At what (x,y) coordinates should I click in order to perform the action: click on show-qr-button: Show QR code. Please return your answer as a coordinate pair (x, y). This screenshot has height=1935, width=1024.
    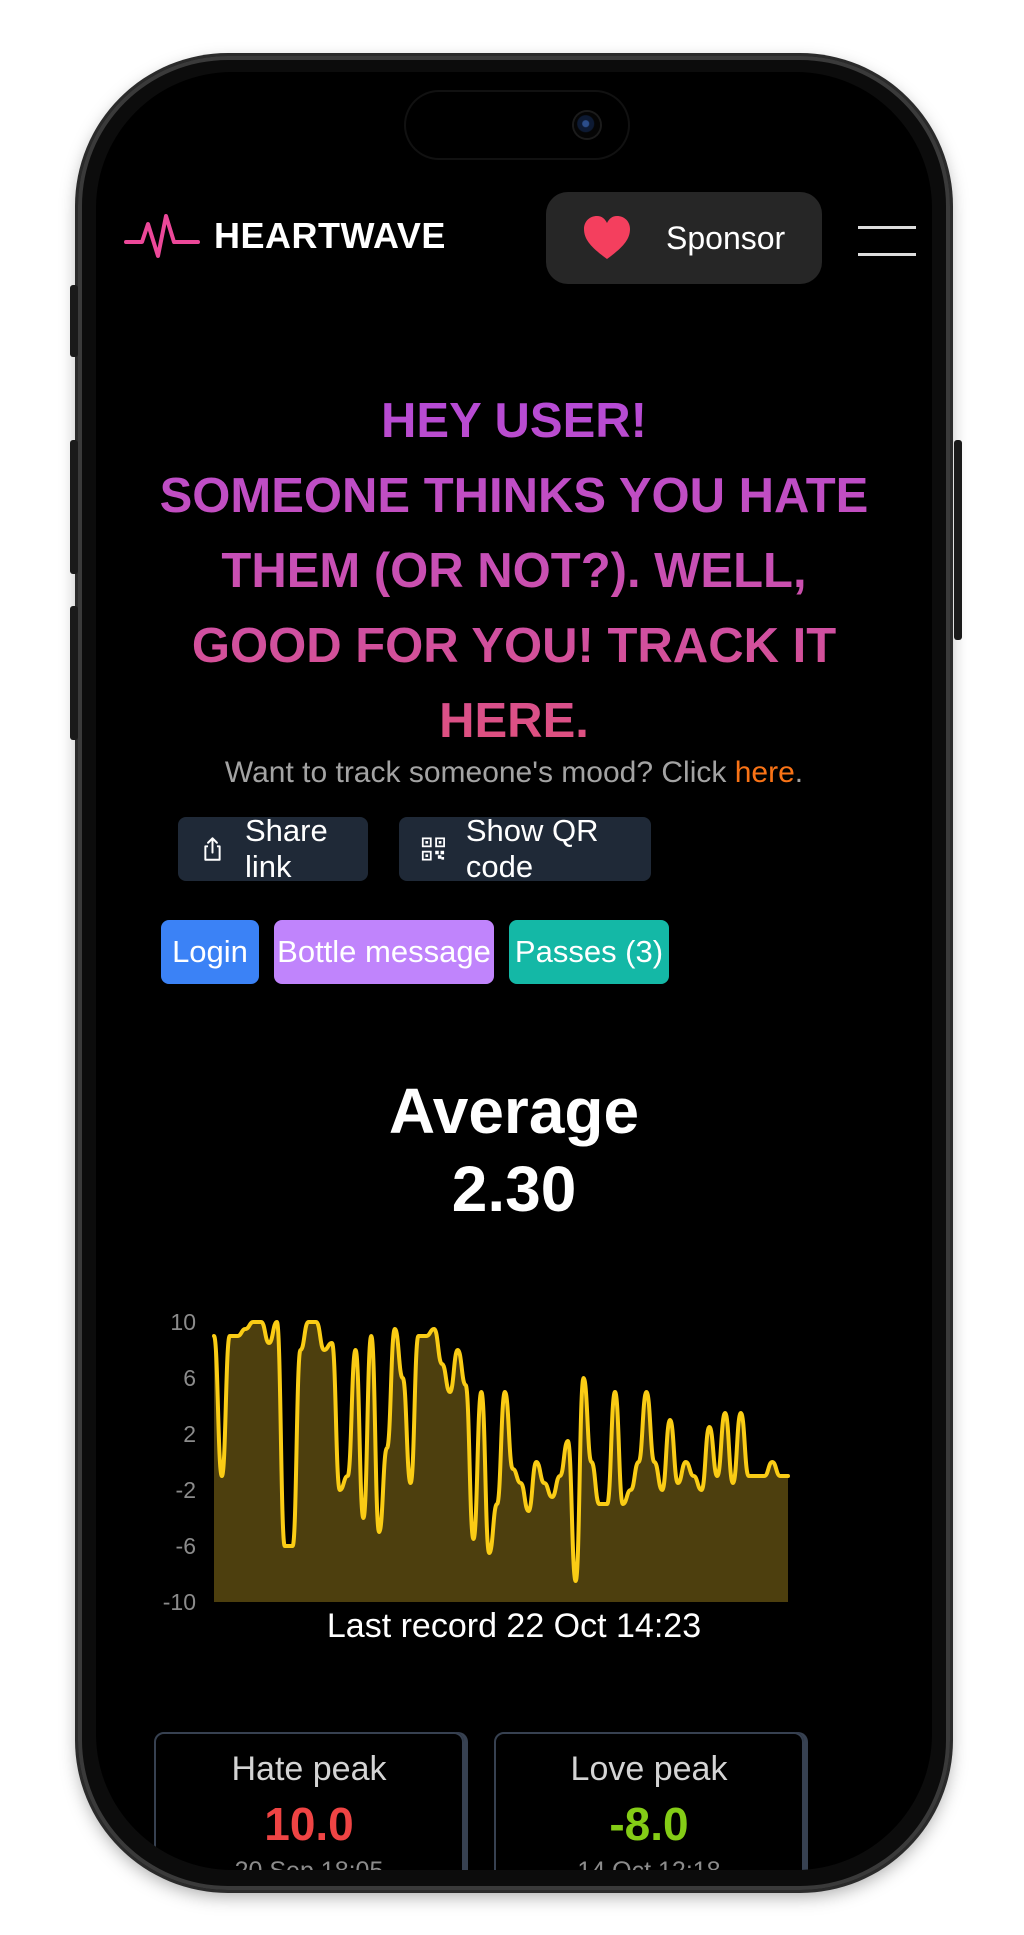
    Looking at the image, I should click on (525, 848).